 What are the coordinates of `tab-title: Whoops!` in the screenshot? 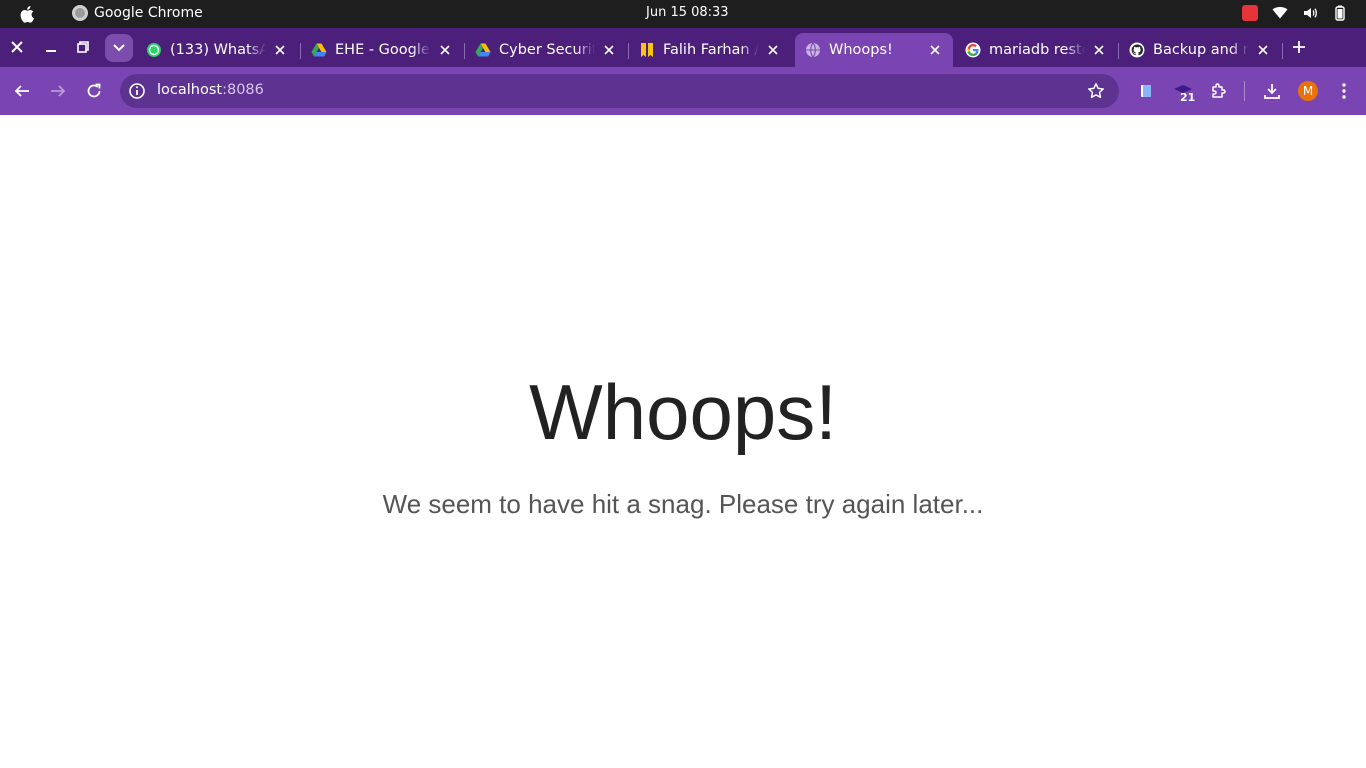 It's located at (861, 50).